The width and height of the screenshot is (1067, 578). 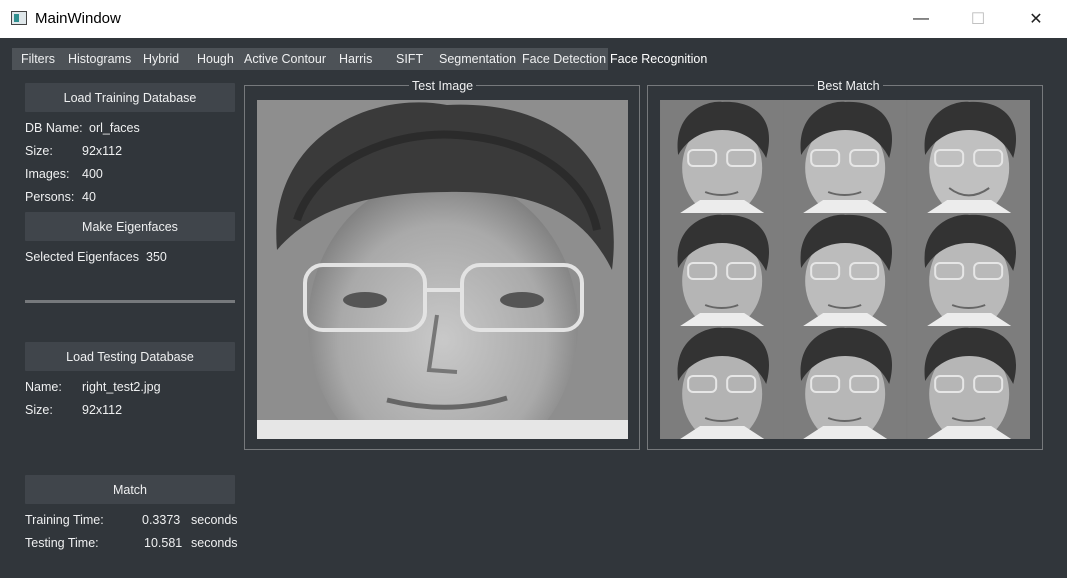 I want to click on db-name-value: orl_faces, so click(x=114, y=128).